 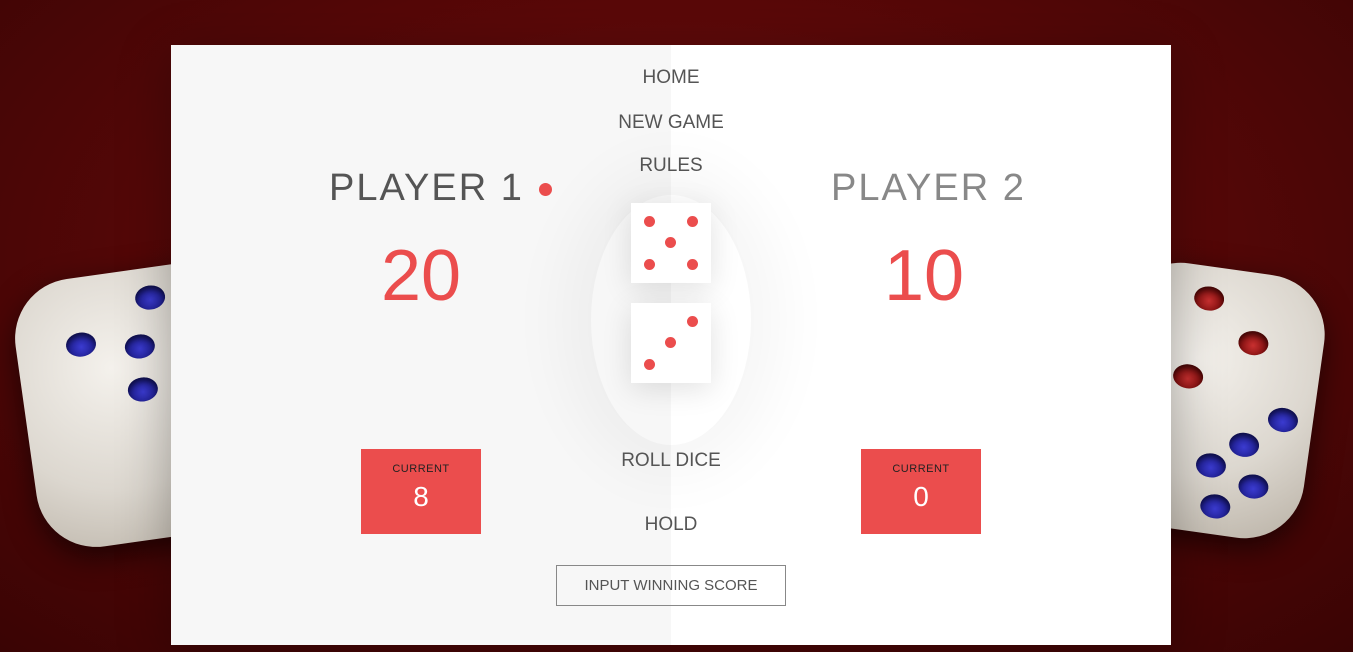 What do you see at coordinates (921, 496) in the screenshot?
I see `player-2-current-score: 0` at bounding box center [921, 496].